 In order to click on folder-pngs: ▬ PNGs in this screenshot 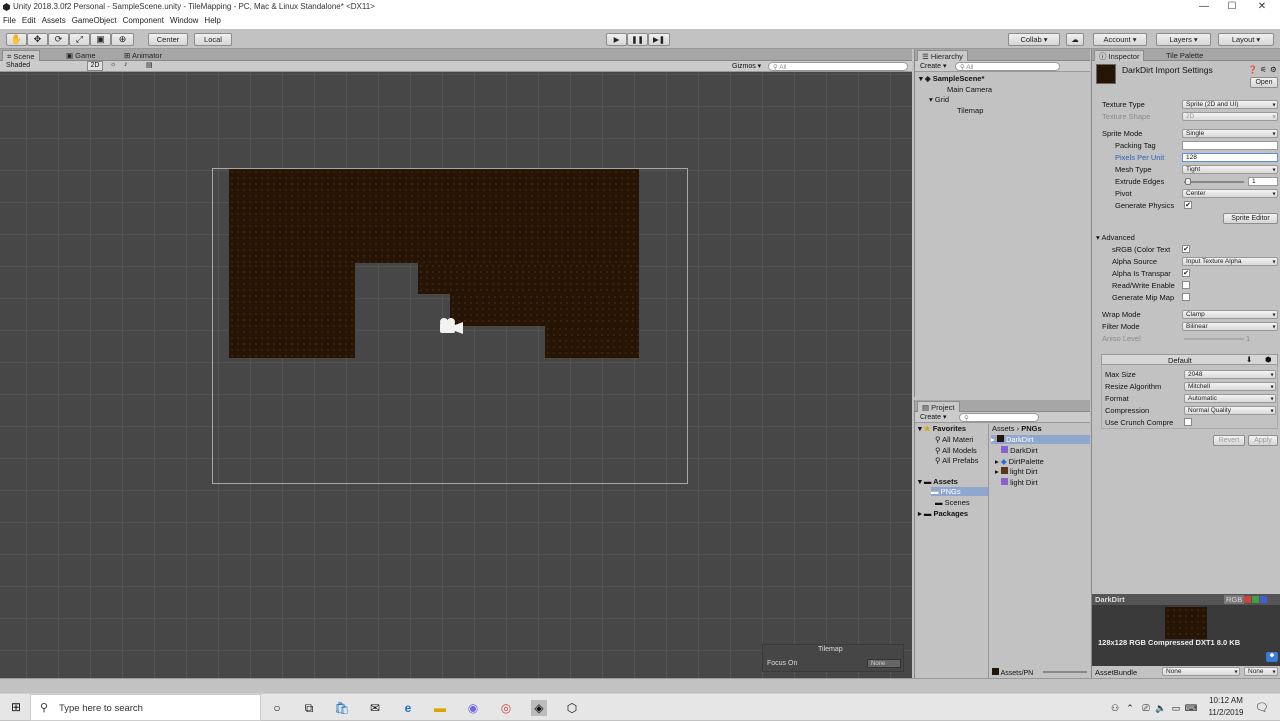, I will do `click(959, 491)`.